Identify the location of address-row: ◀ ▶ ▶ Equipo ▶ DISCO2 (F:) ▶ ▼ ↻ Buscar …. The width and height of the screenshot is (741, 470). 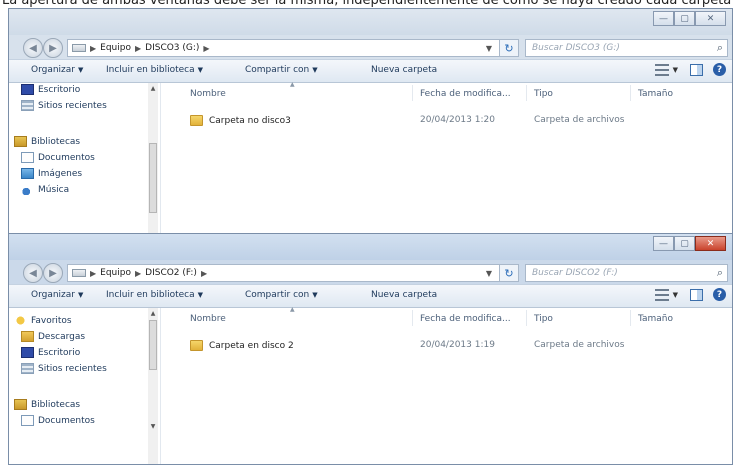
(370, 272).